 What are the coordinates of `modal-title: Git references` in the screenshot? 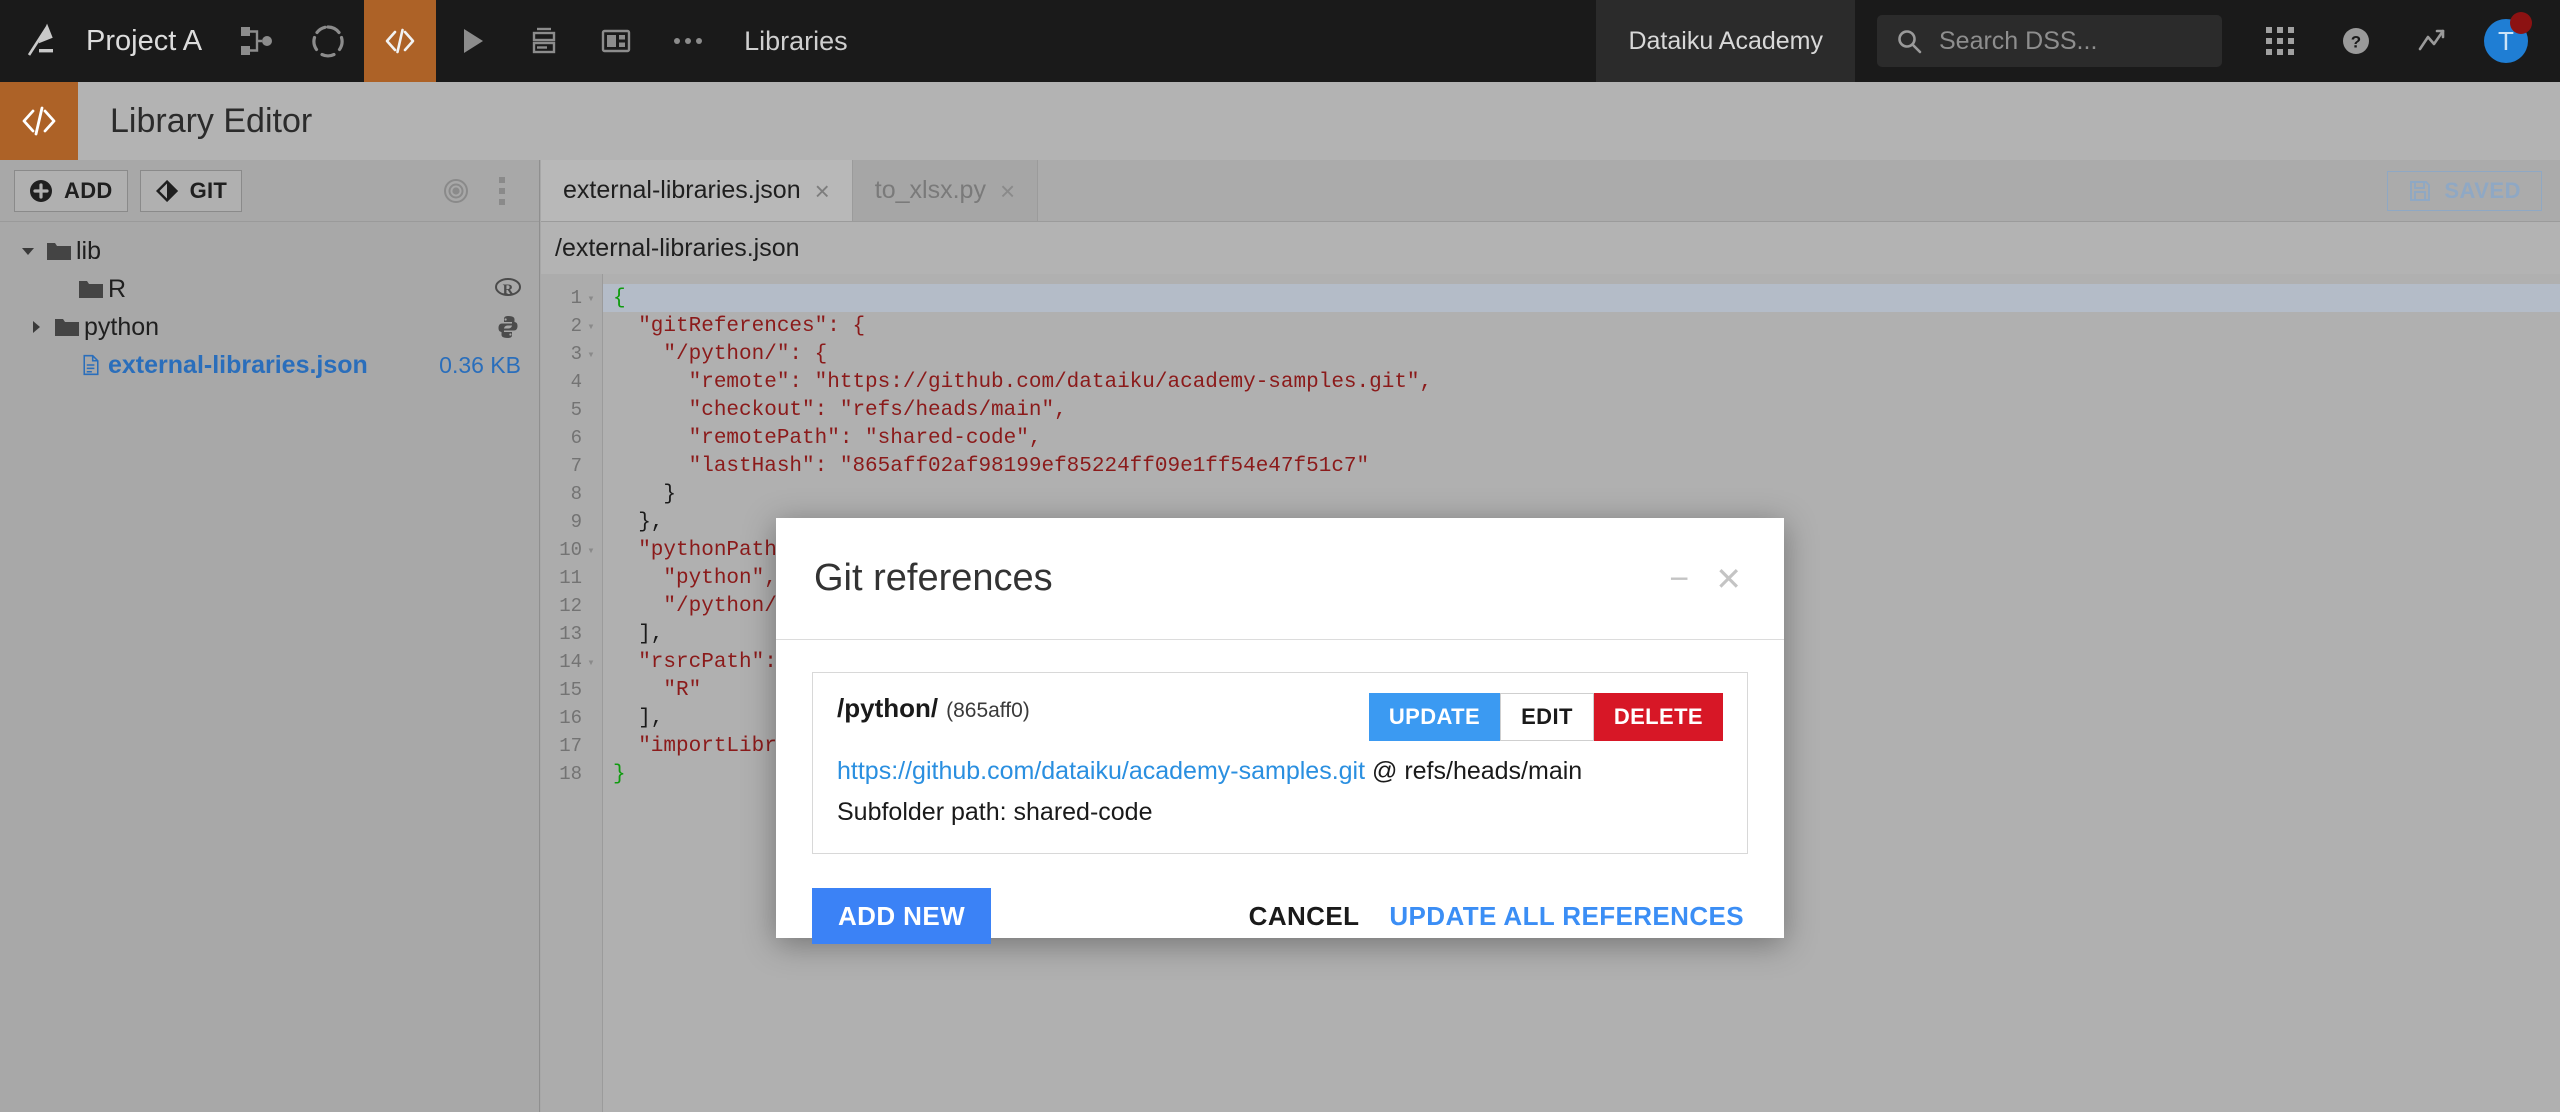 It's located at (933, 578).